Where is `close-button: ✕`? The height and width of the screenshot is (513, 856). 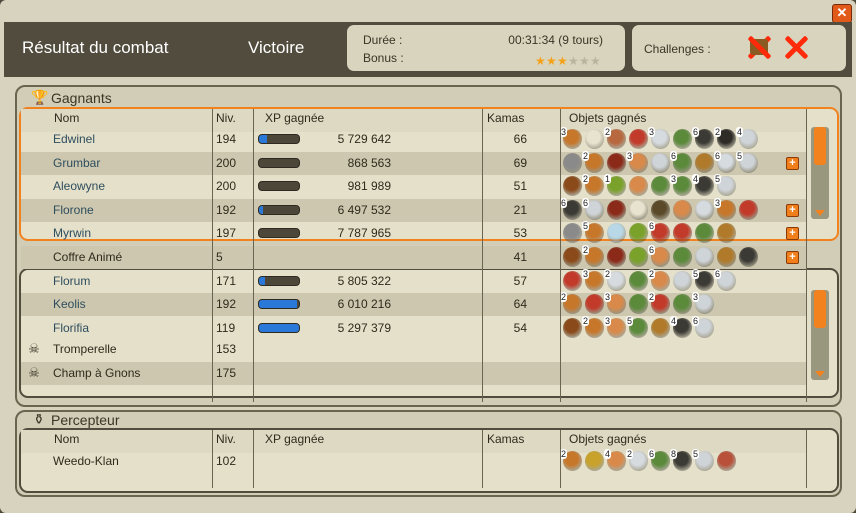 close-button: ✕ is located at coordinates (842, 13).